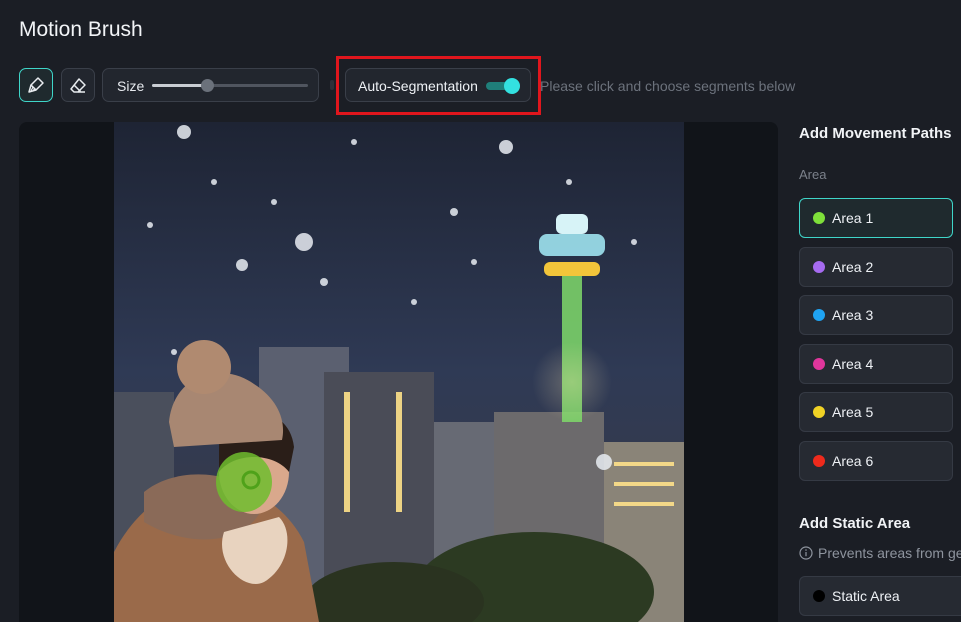 The width and height of the screenshot is (961, 622). Describe the element at coordinates (131, 86) in the screenshot. I see `size-label: Size` at that location.